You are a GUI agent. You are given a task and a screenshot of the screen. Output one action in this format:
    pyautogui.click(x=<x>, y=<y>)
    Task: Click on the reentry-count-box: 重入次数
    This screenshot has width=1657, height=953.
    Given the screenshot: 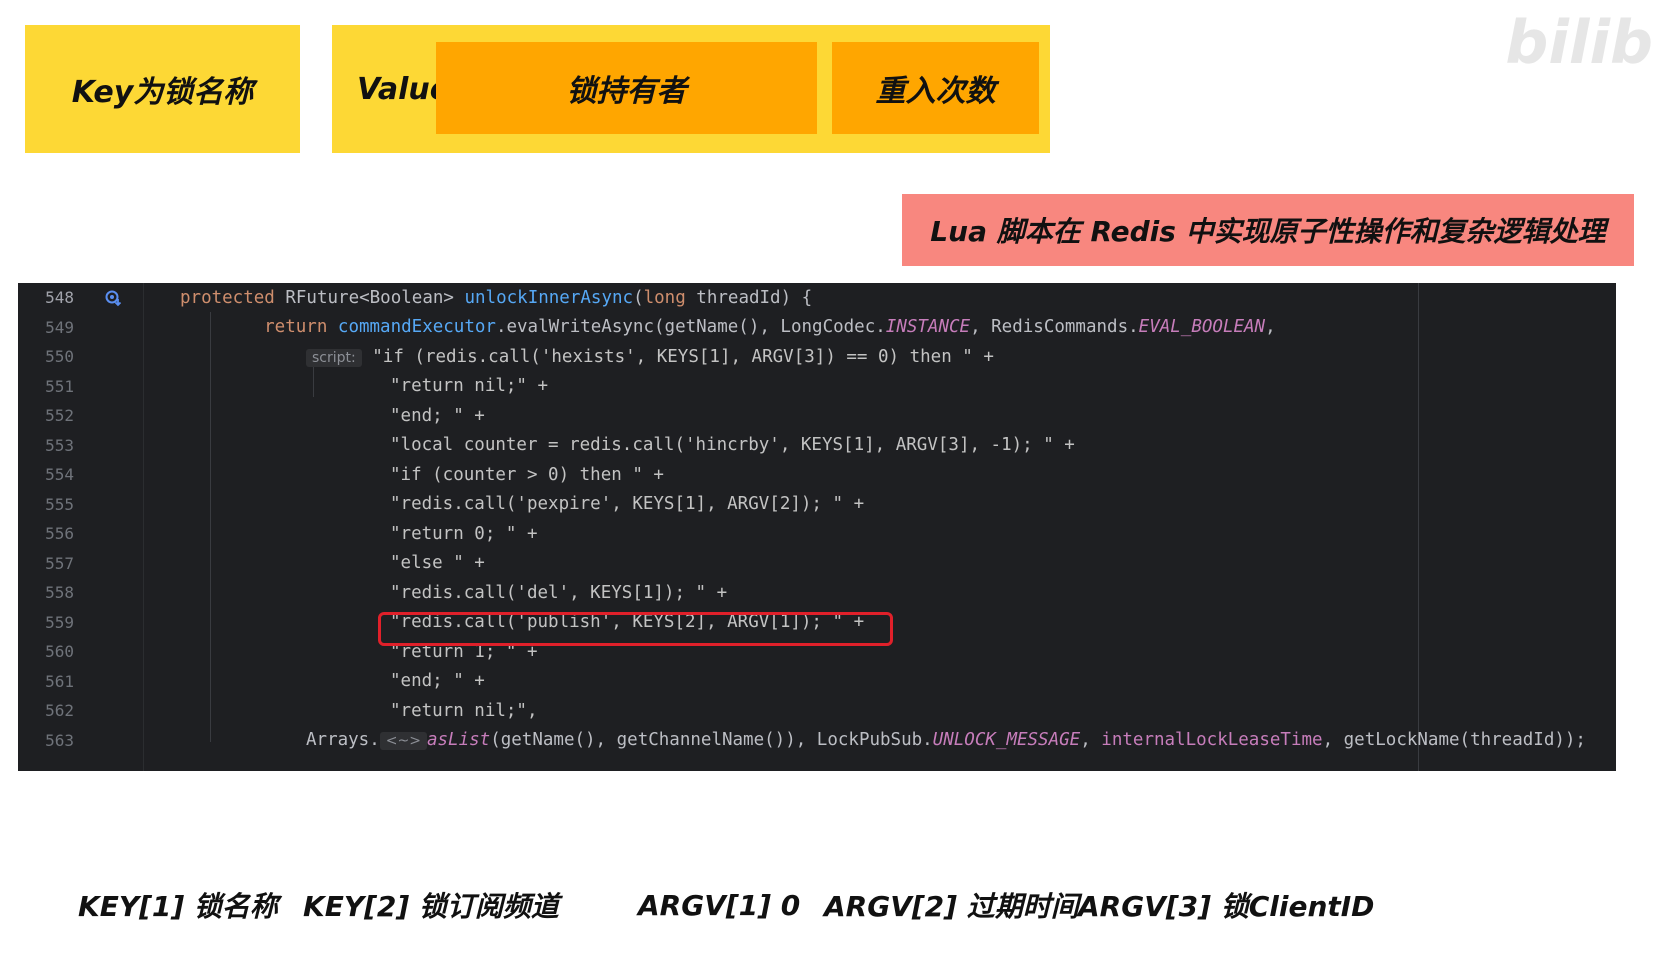 What is the action you would take?
    pyautogui.click(x=935, y=88)
    